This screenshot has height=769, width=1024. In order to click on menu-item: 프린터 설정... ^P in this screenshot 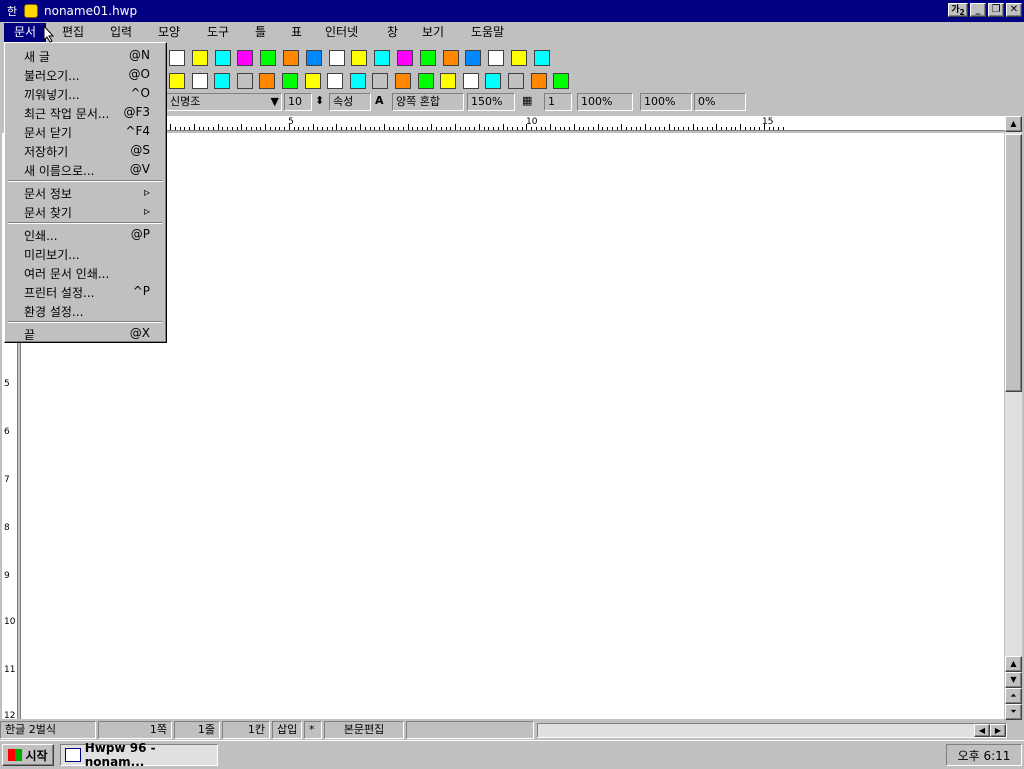, I will do `click(85, 291)`.